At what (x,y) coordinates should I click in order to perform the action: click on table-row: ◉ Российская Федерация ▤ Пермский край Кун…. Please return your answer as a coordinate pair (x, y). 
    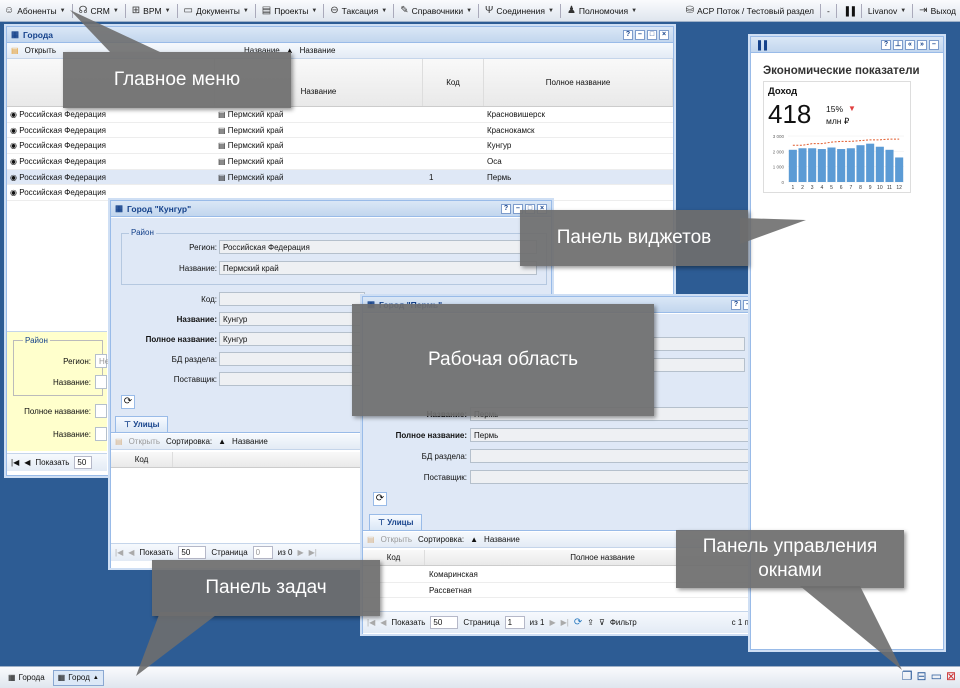
    Looking at the image, I should click on (340, 146).